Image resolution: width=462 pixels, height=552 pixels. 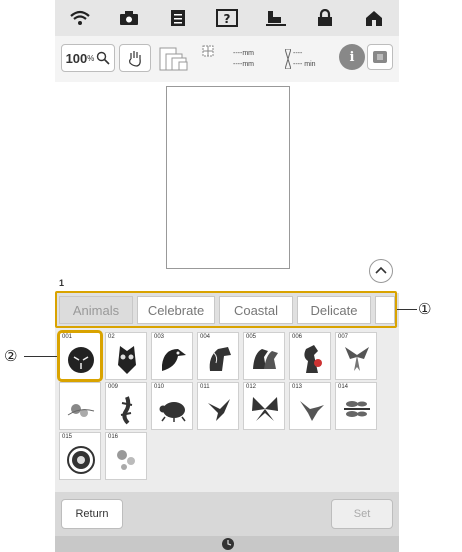 I want to click on pattern-number: 011, so click(x=205, y=387).